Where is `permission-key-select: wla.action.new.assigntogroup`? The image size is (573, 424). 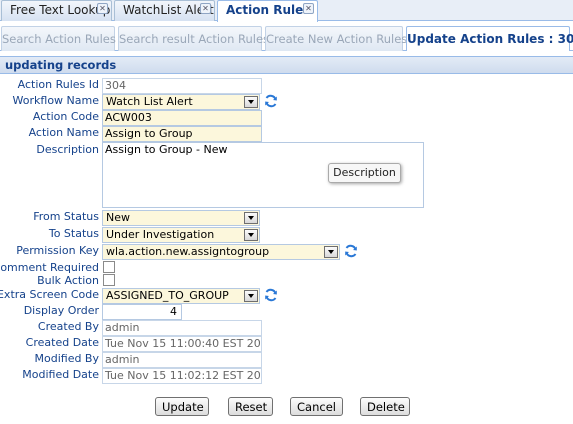
permission-key-select: wla.action.new.assigntogroup is located at coordinates (221, 252).